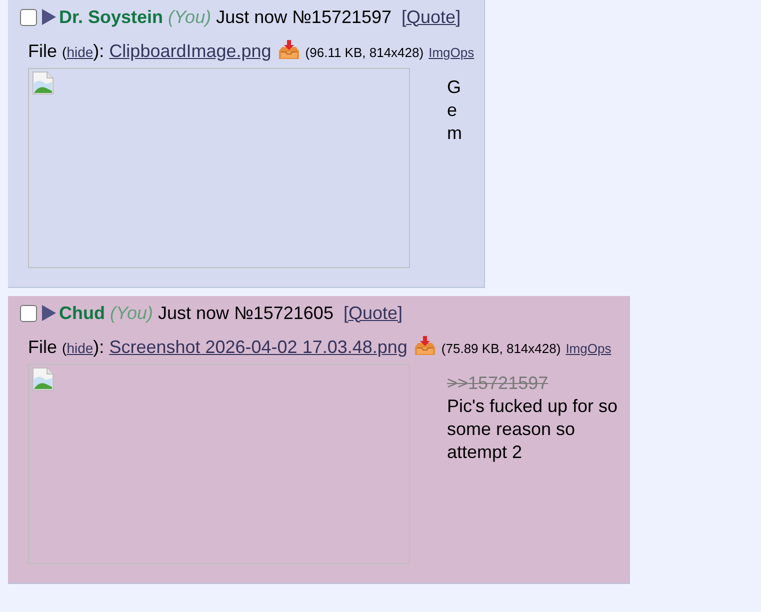 The image size is (761, 612). Describe the element at coordinates (284, 313) in the screenshot. I see `post-number: №15721605` at that location.